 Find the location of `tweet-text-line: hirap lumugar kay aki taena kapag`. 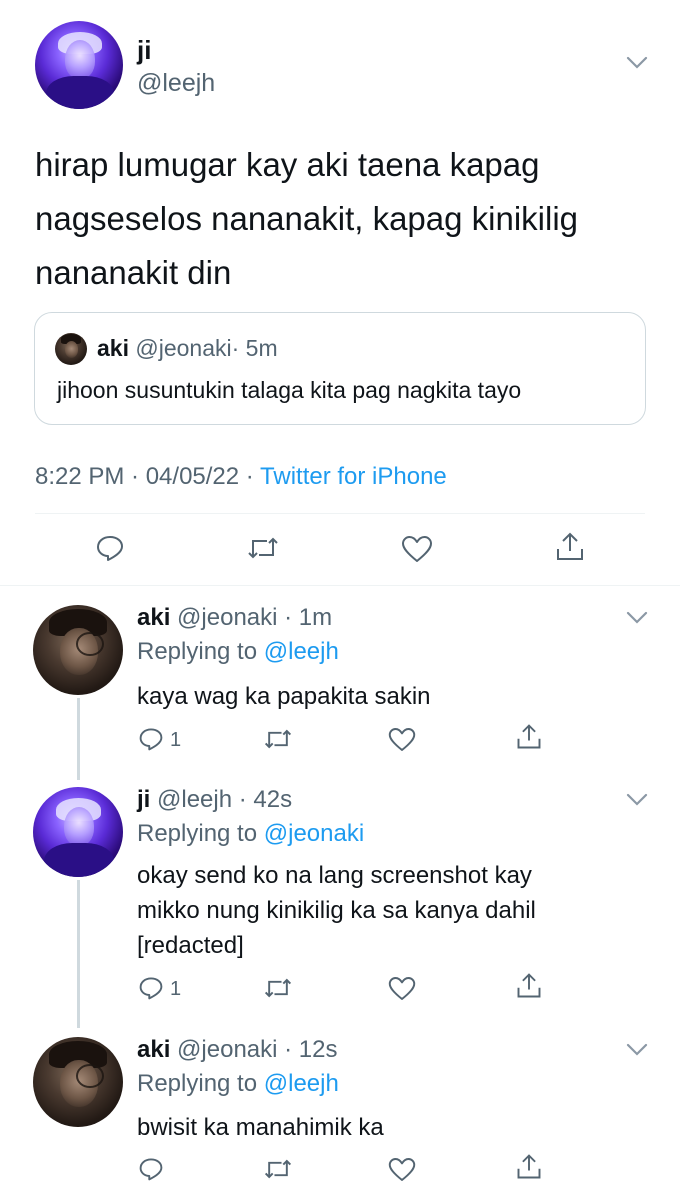

tweet-text-line: hirap lumugar kay aki taena kapag is located at coordinates (287, 164).